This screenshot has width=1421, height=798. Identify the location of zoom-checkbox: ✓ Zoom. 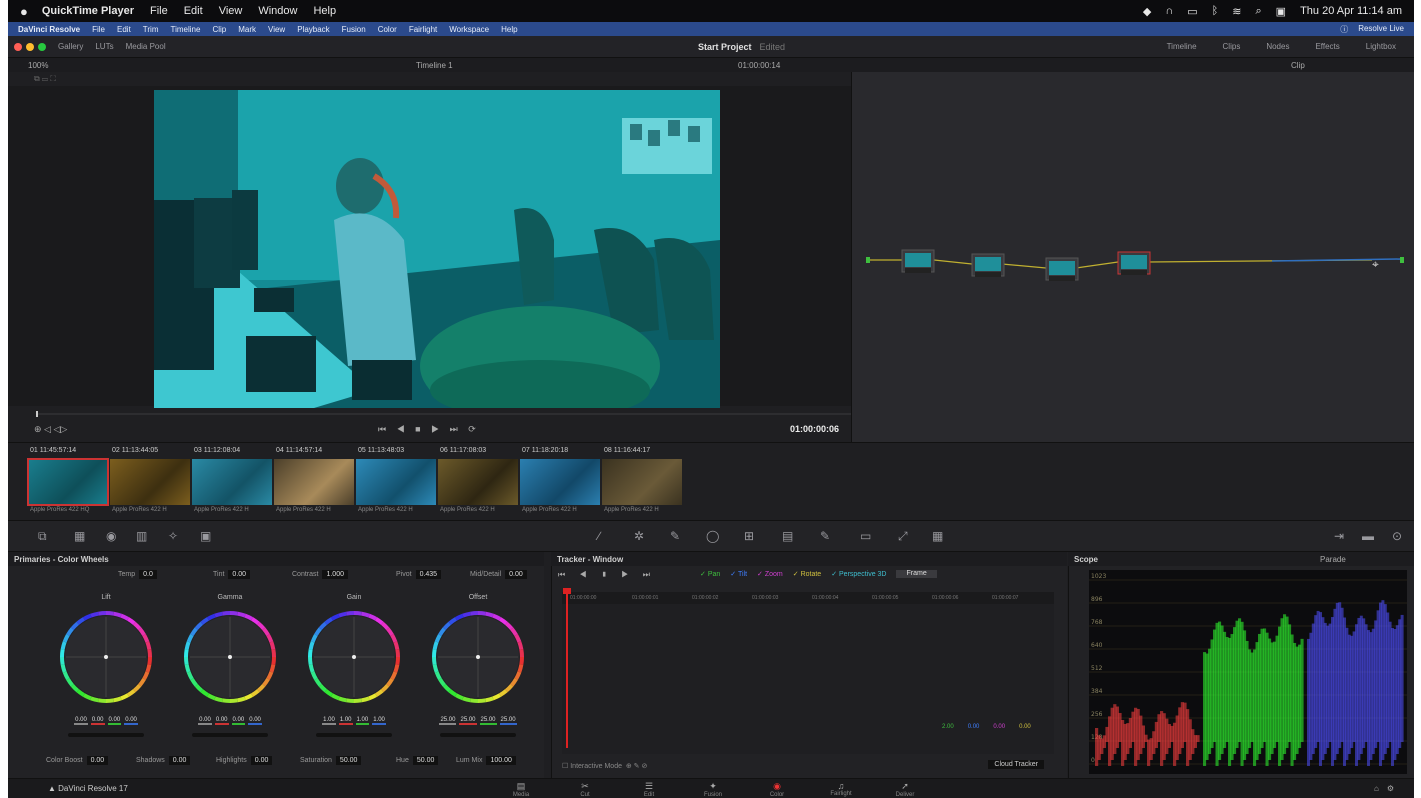
(770, 574).